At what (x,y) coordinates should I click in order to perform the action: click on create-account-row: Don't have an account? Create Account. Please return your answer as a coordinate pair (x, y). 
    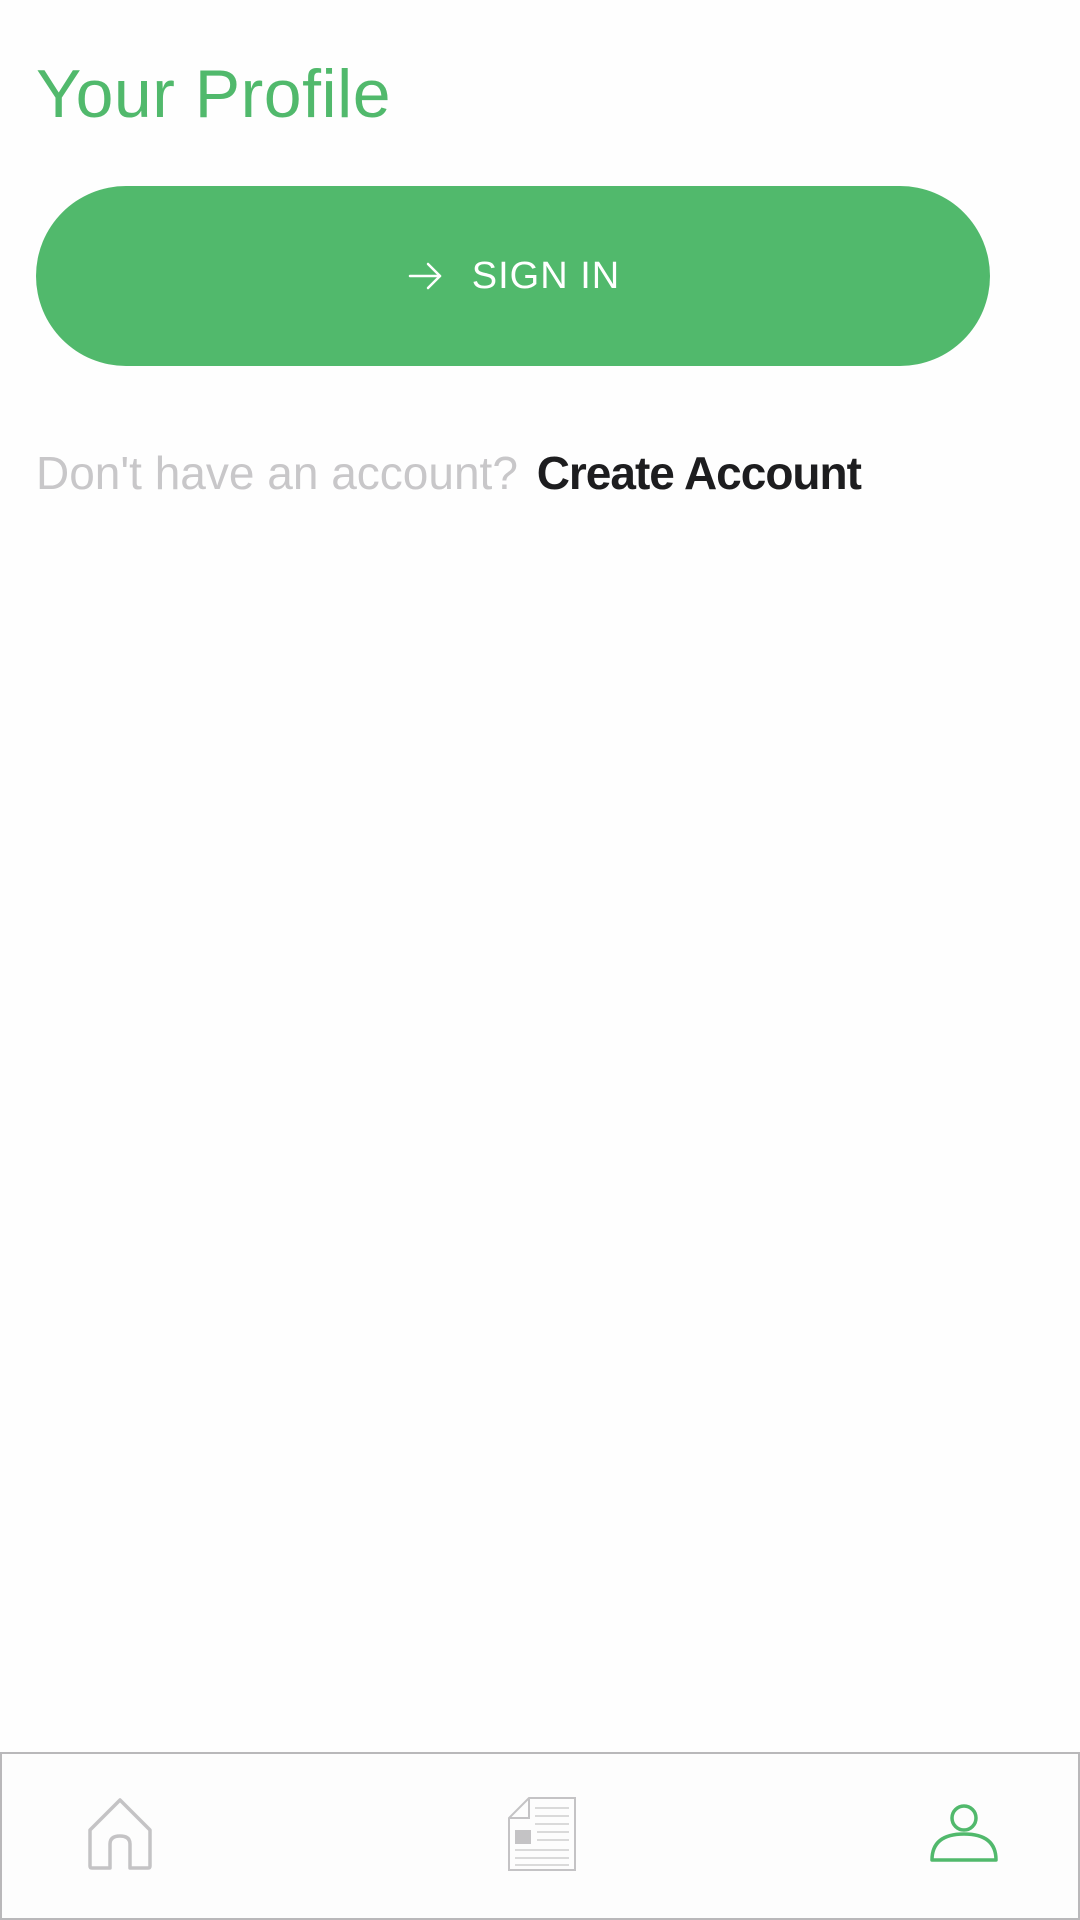
    Looking at the image, I should click on (449, 473).